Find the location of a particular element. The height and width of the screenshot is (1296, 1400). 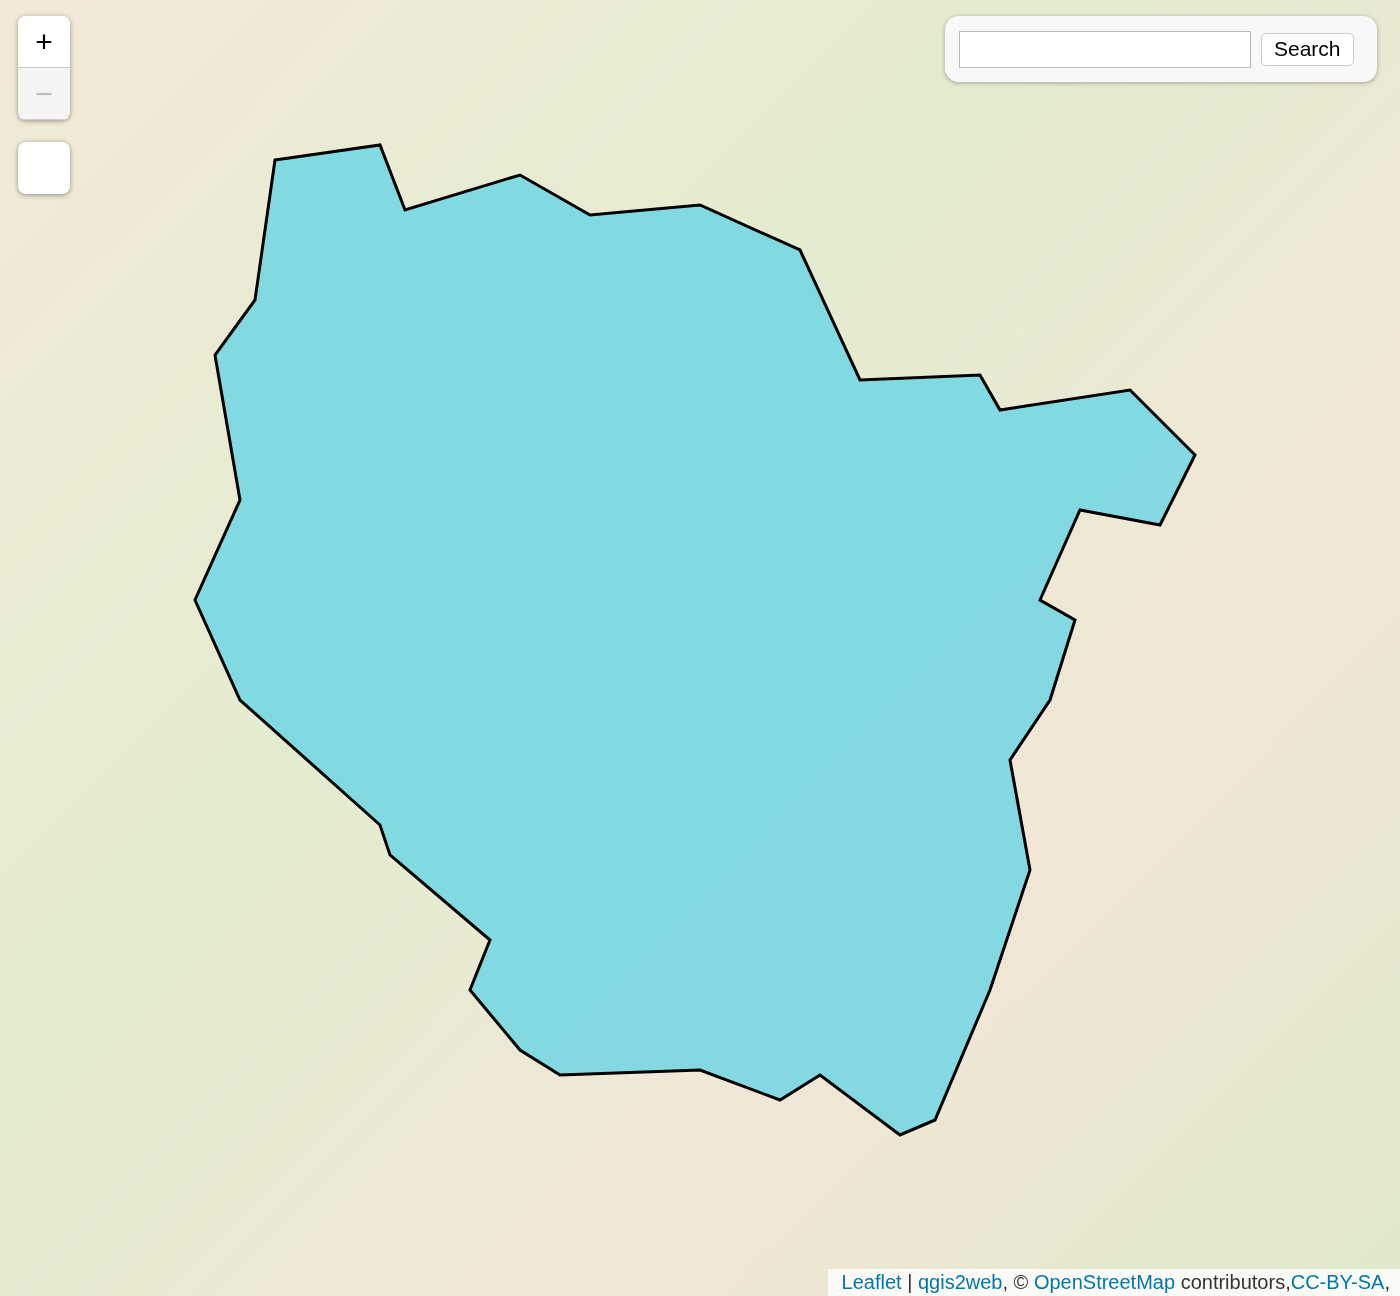

search-field is located at coordinates (1105, 49).